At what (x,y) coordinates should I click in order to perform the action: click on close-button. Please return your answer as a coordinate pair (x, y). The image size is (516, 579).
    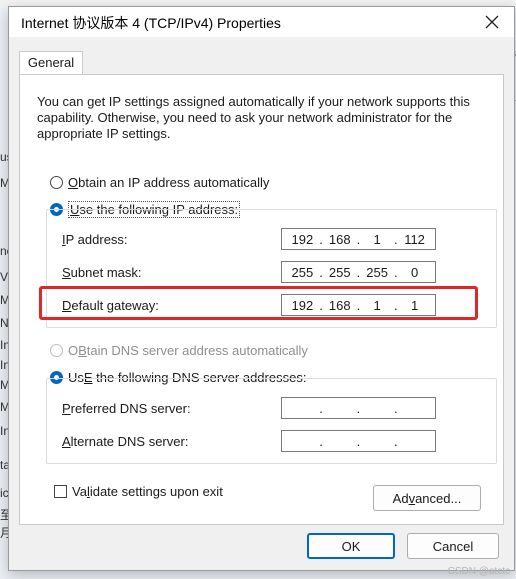
    Looking at the image, I should click on (492, 22).